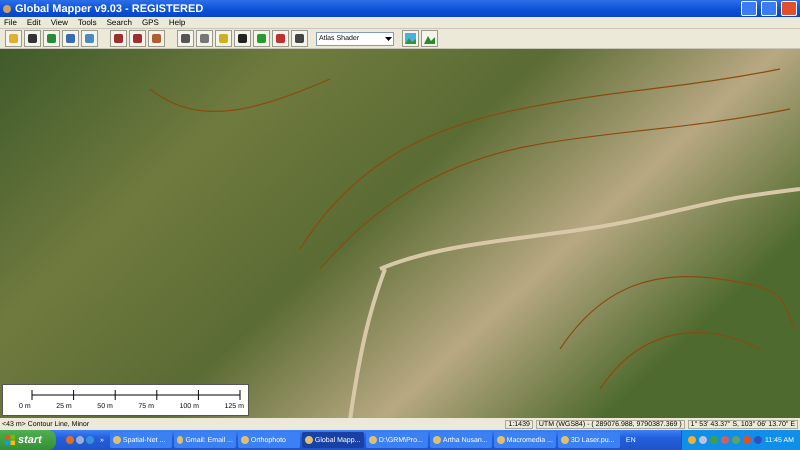 The width and height of the screenshot is (800, 450). Describe the element at coordinates (136, 395) in the screenshot. I see `scale-ruler-icon` at that location.